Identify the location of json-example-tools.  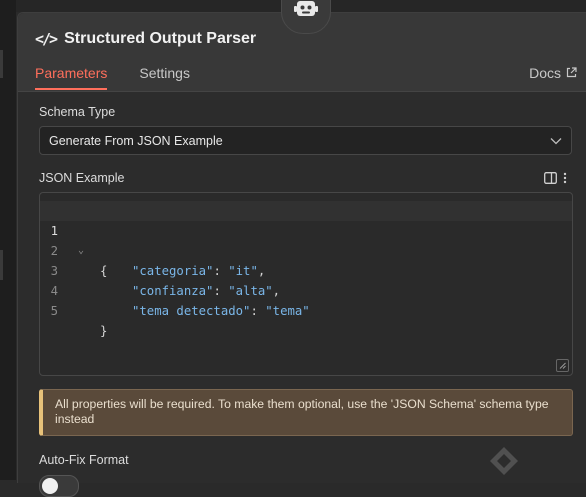
(555, 180).